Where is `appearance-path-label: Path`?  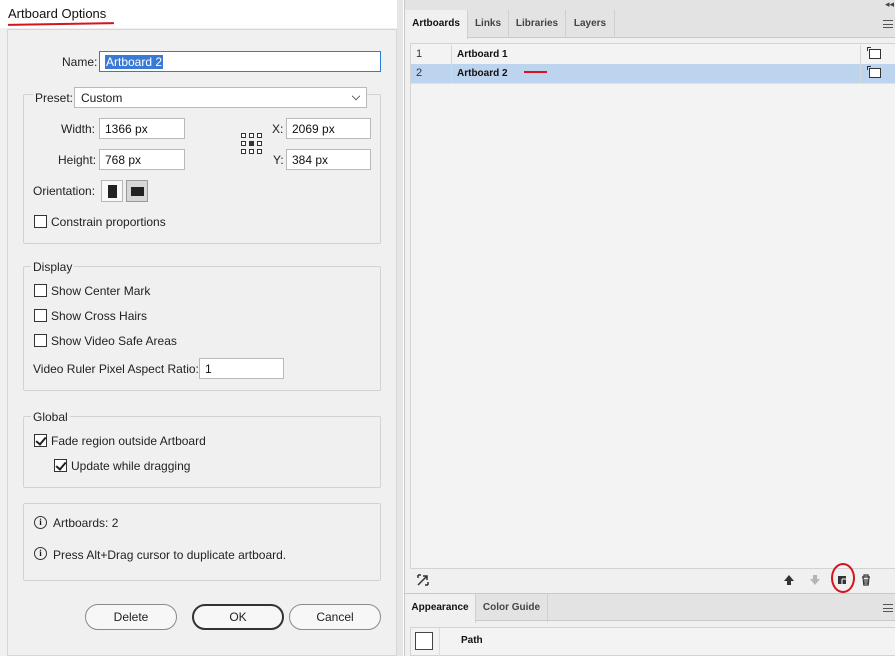
appearance-path-label: Path is located at coordinates (472, 640).